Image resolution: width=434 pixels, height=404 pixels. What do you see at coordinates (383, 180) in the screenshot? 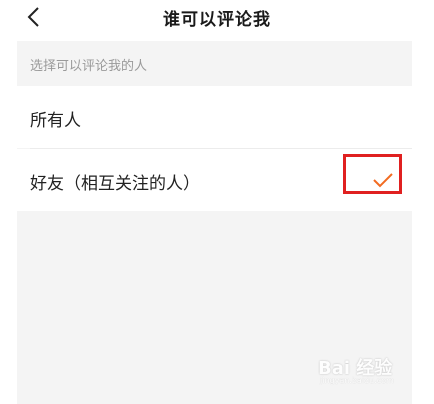
I see `checkmark-icon` at bounding box center [383, 180].